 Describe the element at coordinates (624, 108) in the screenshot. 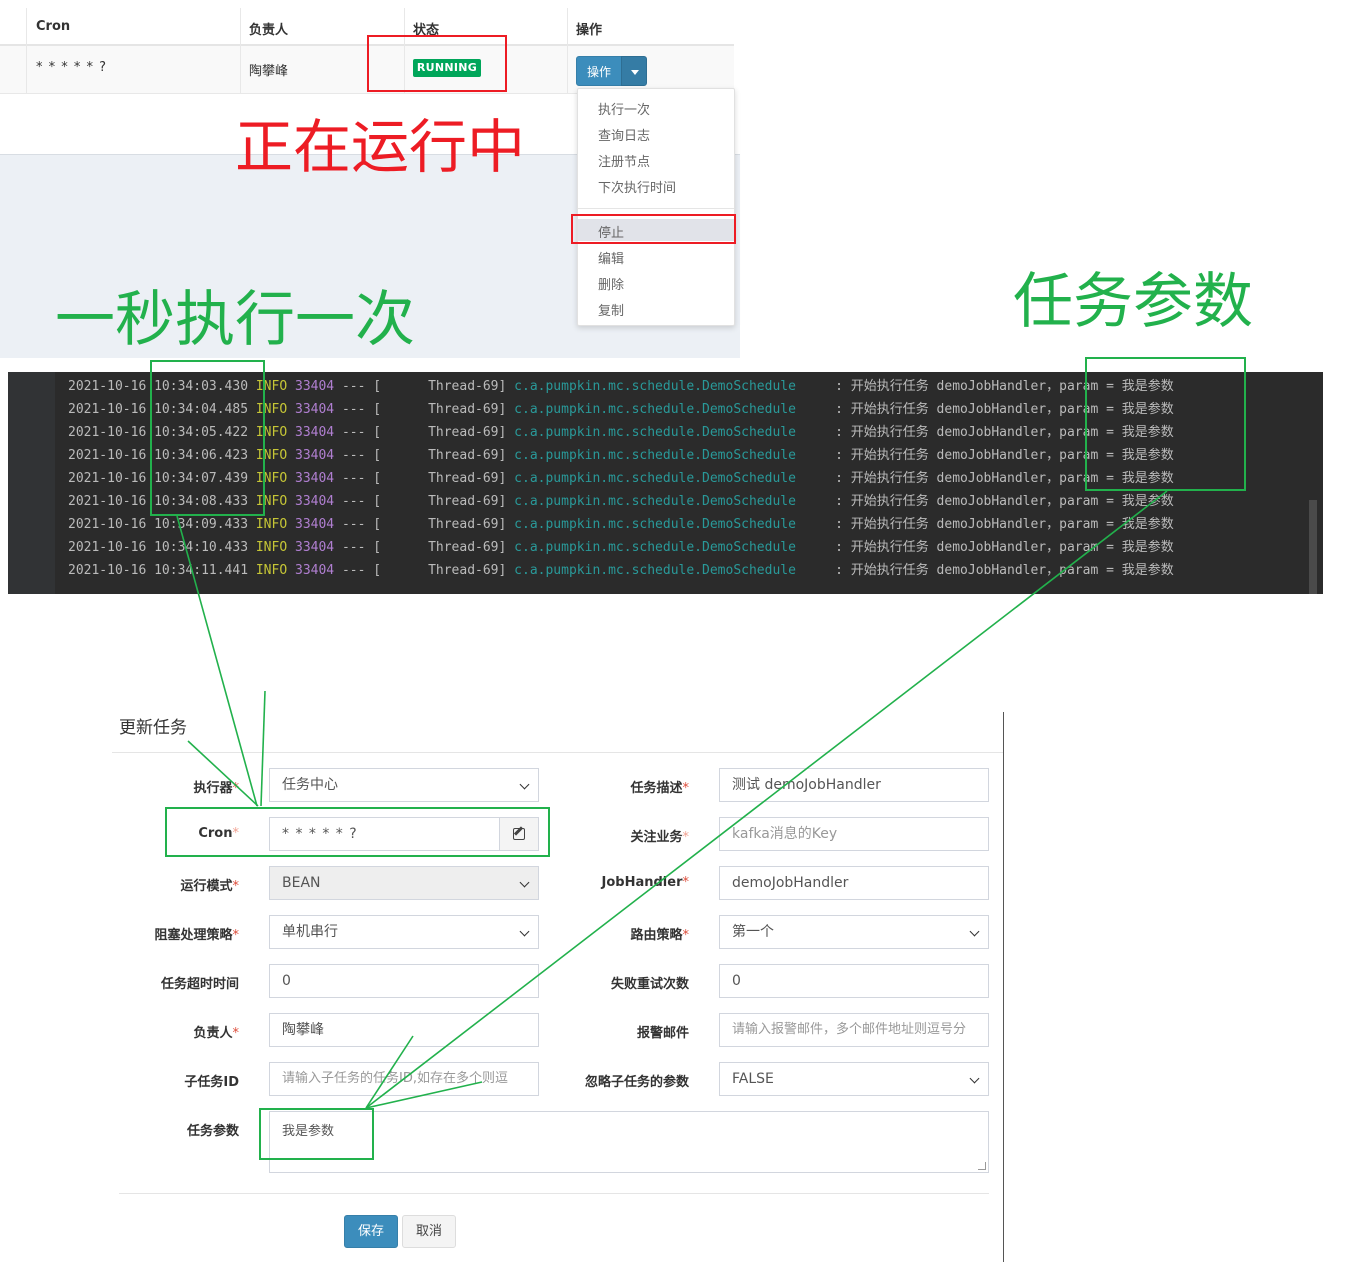

I see `menu-item-run-once: 执行一次` at that location.